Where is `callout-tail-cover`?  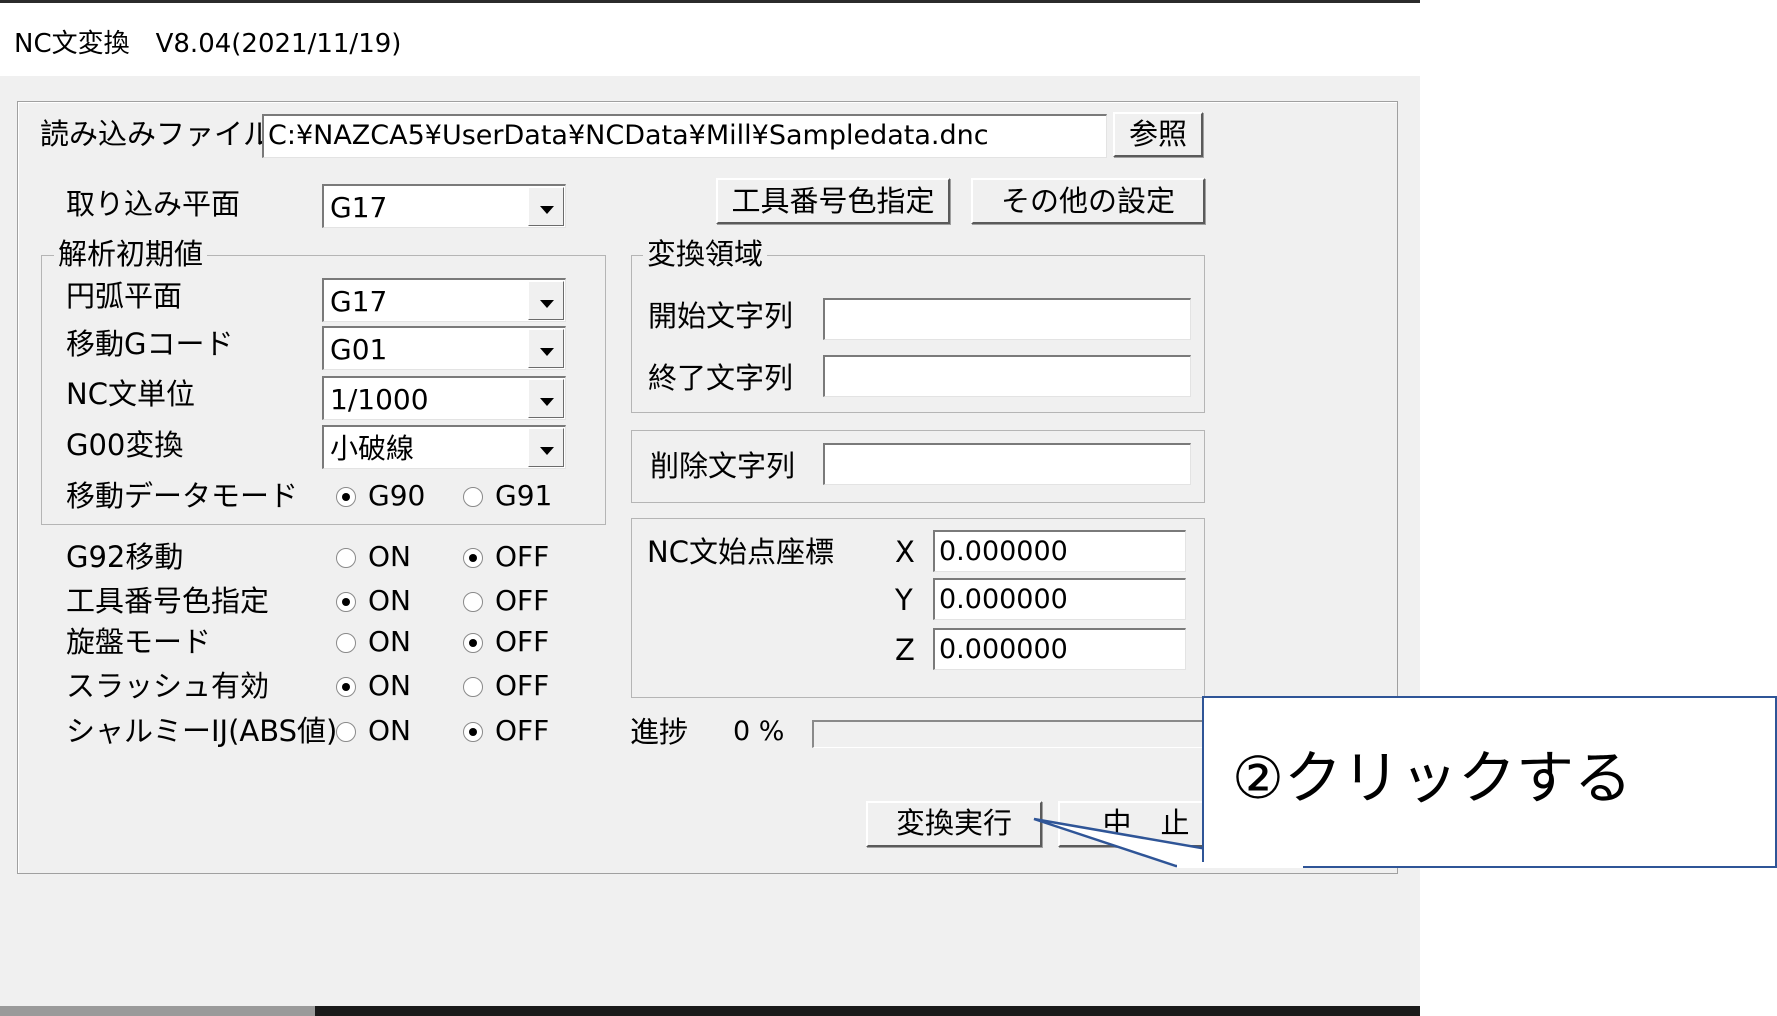 callout-tail-cover is located at coordinates (1240, 865).